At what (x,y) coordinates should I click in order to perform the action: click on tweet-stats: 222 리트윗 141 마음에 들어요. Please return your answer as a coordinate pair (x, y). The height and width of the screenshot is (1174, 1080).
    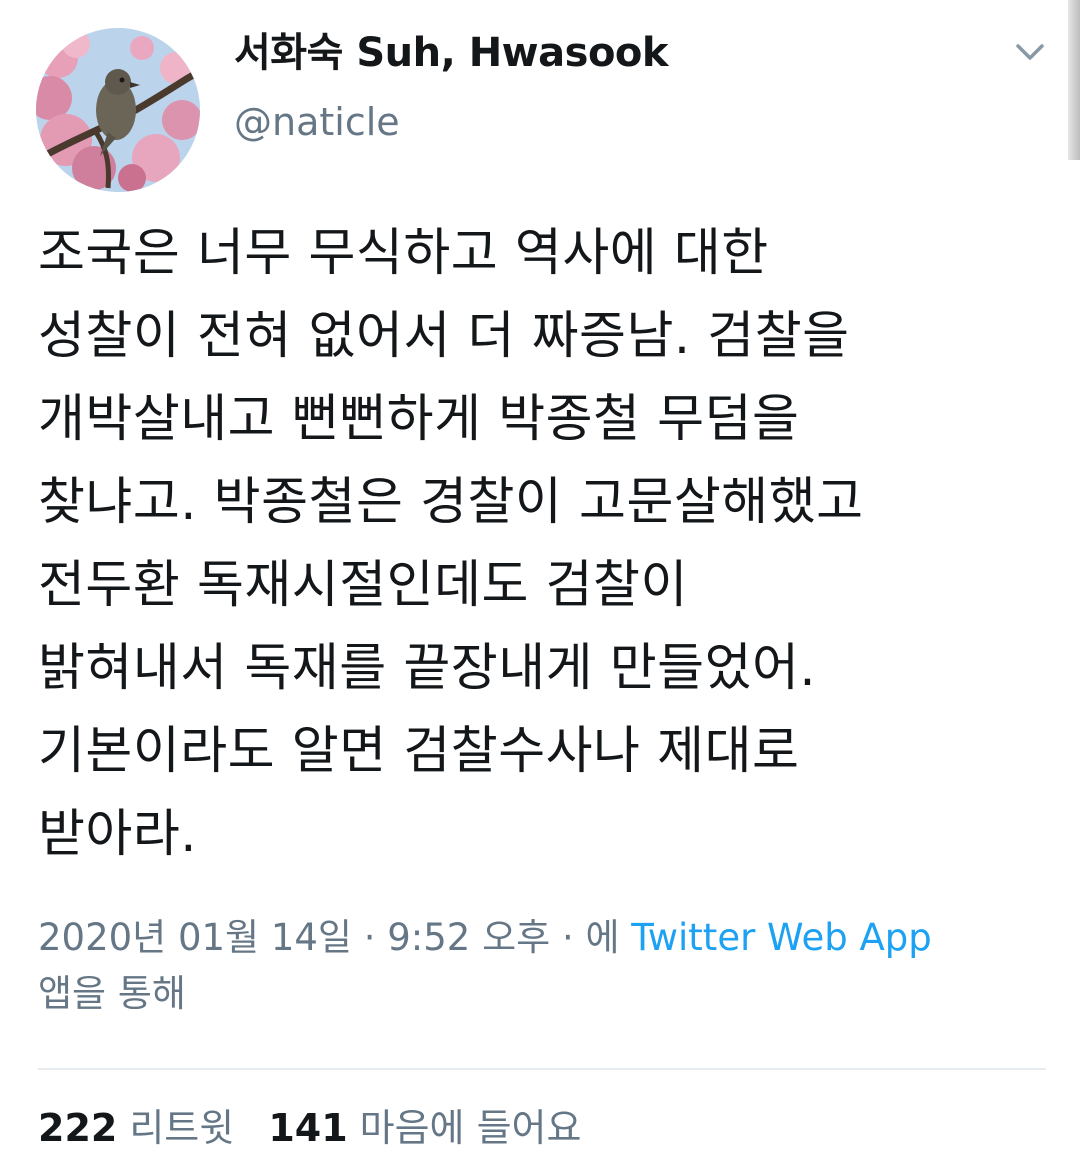
    Looking at the image, I should click on (320, 1128).